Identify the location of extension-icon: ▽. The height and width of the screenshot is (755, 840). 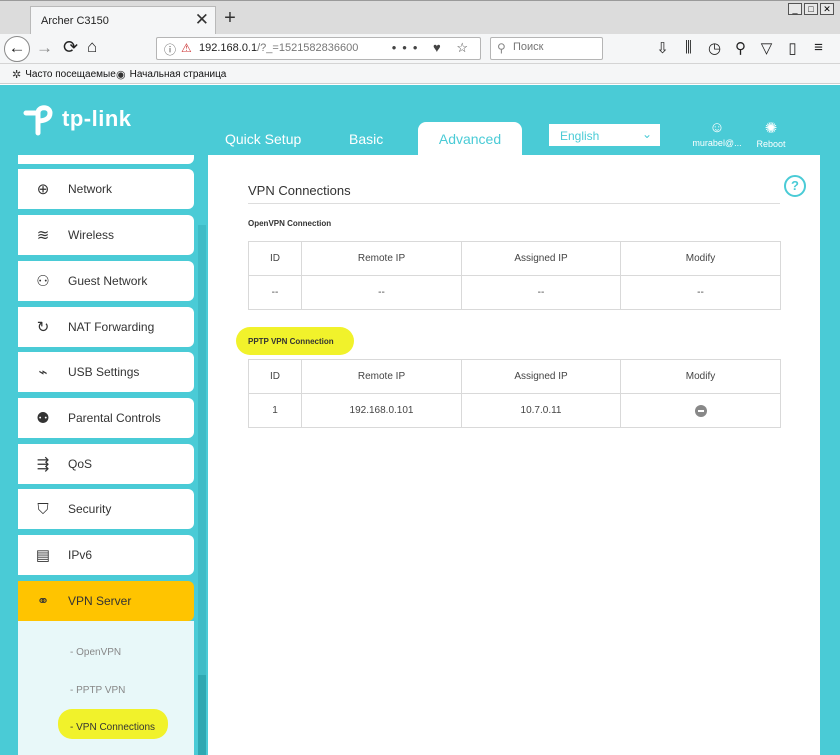
(766, 48).